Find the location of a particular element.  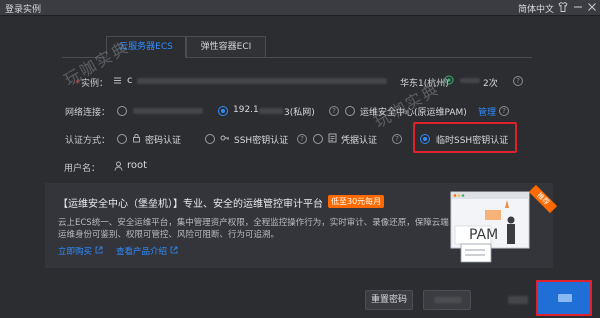

instance-status-redacted is located at coordinates (470, 80).